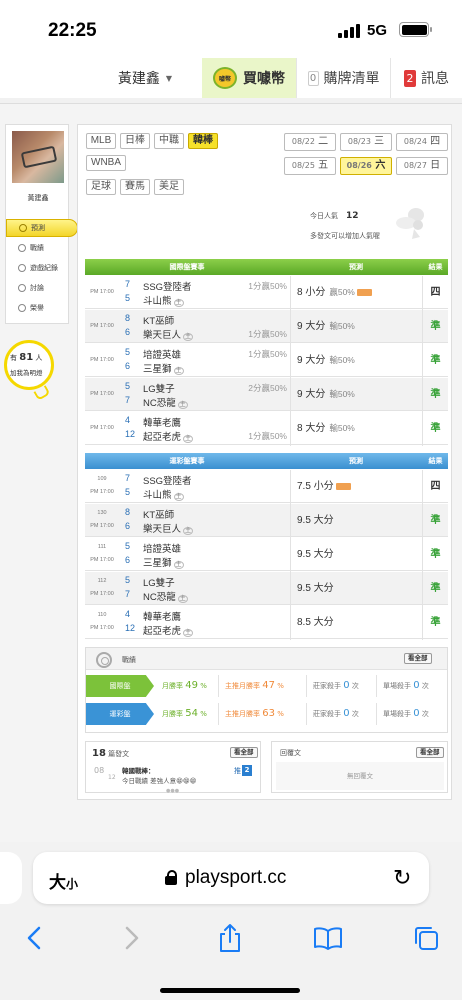 The height and width of the screenshot is (1000, 462). I want to click on table-row: PM 17:00 8 KT巫師 6 樂天巨人主 1分贏50% 9 大分 輸50% 準, so click(266, 326).